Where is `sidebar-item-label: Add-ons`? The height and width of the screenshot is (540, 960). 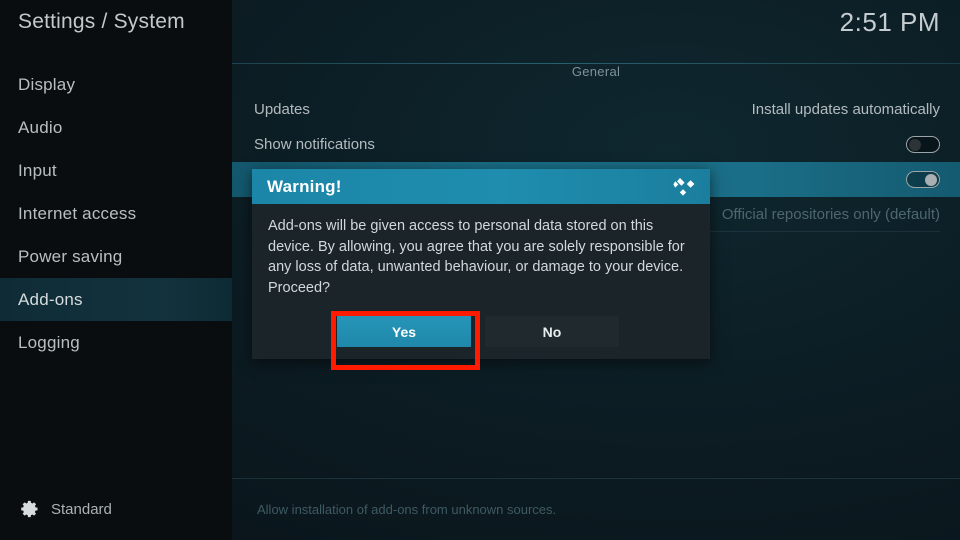
sidebar-item-label: Add-ons is located at coordinates (50, 299).